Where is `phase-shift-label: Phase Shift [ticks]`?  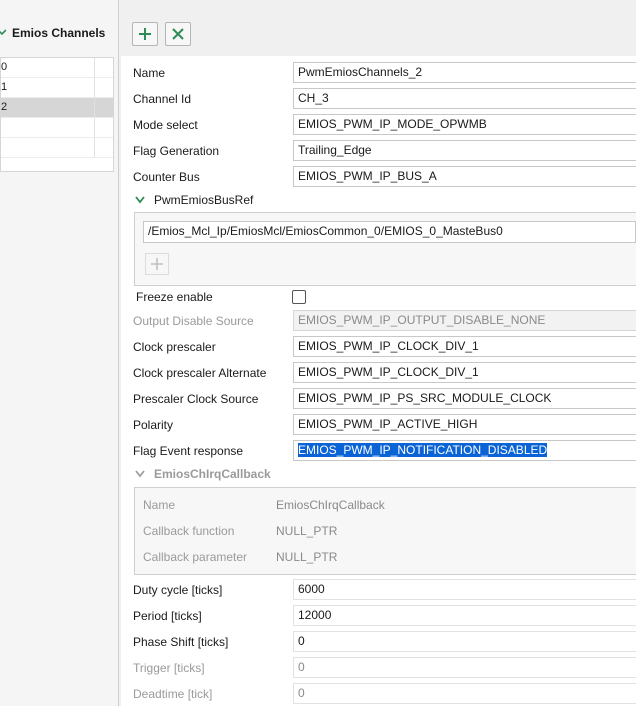 phase-shift-label: Phase Shift [ticks] is located at coordinates (181, 642).